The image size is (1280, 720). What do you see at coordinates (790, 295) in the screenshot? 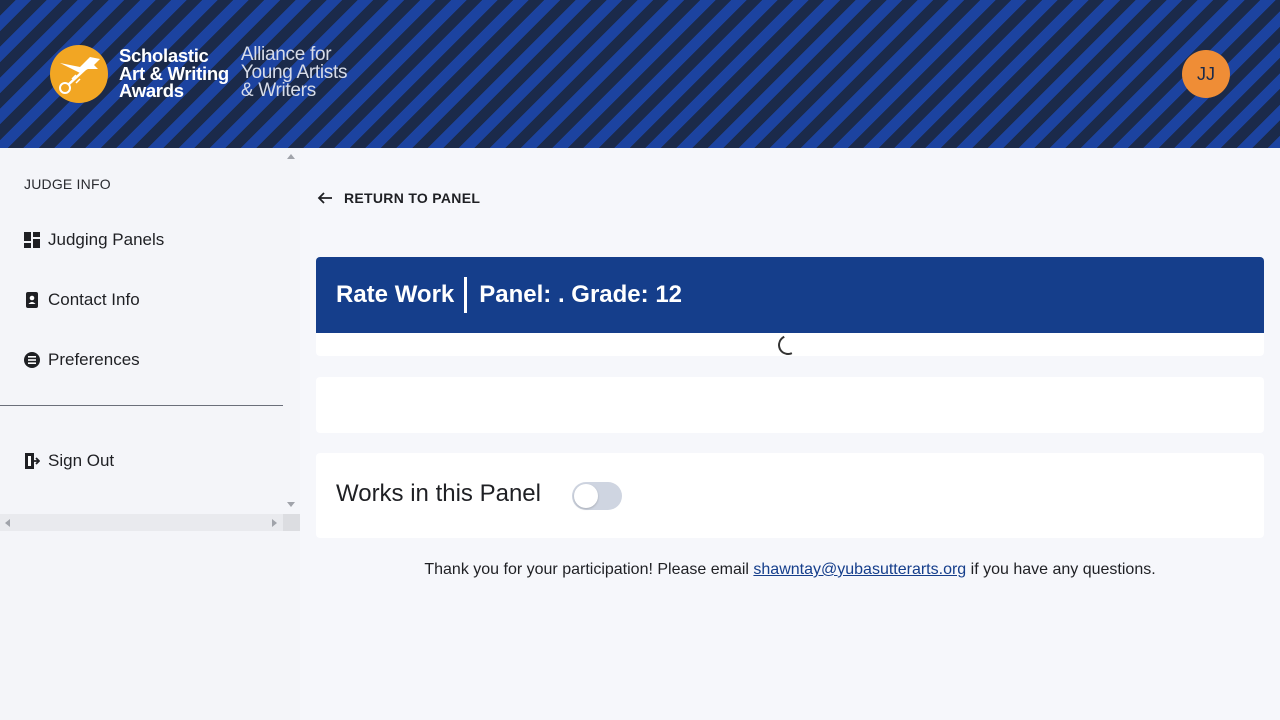
I see `rate-work-header: Rate Work Panel: . Grade: 12` at bounding box center [790, 295].